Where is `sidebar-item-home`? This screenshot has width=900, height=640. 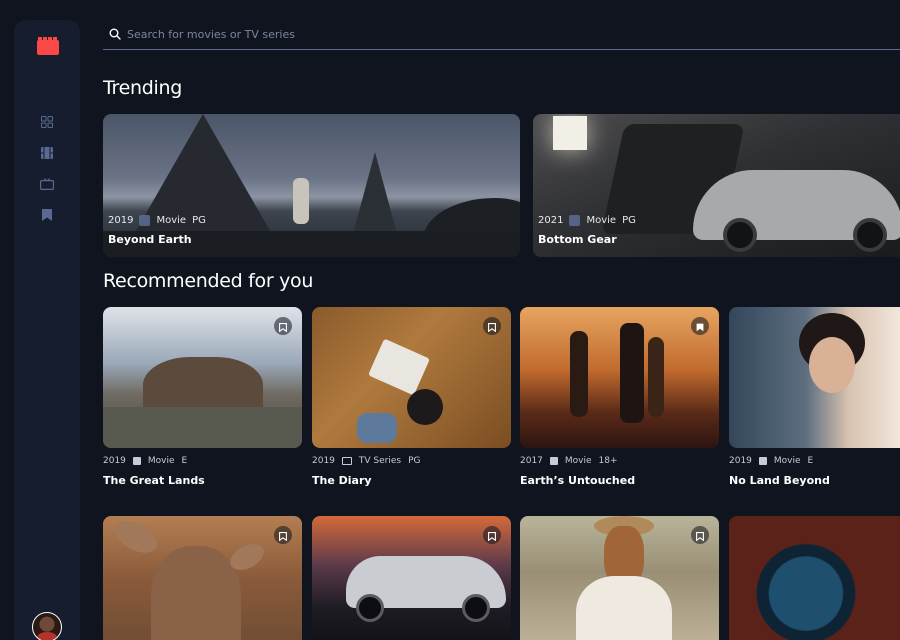 sidebar-item-home is located at coordinates (47, 122).